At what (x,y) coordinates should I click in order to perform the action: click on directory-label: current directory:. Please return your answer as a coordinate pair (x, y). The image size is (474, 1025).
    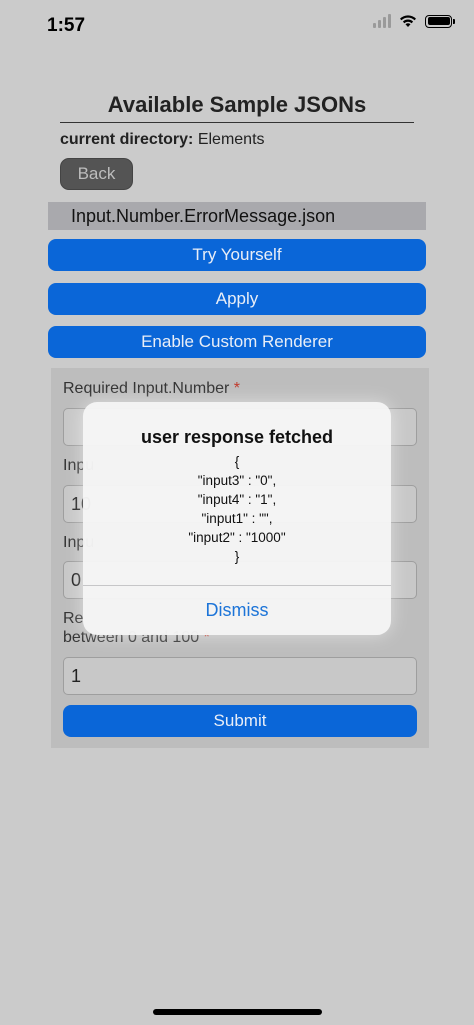
    Looking at the image, I should click on (127, 139).